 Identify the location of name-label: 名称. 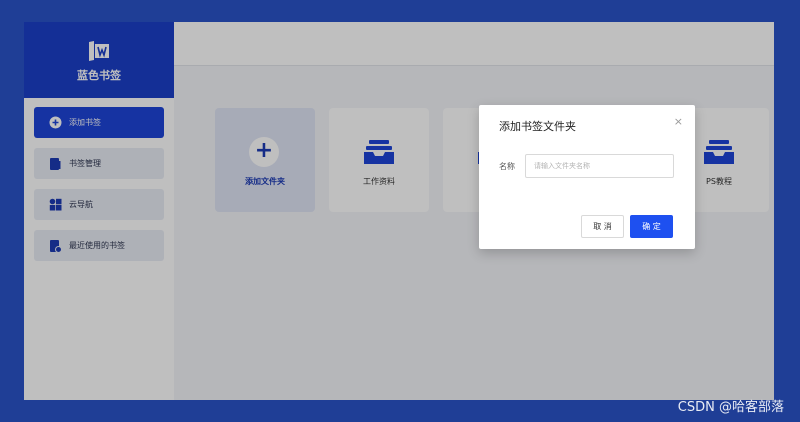
(507, 166).